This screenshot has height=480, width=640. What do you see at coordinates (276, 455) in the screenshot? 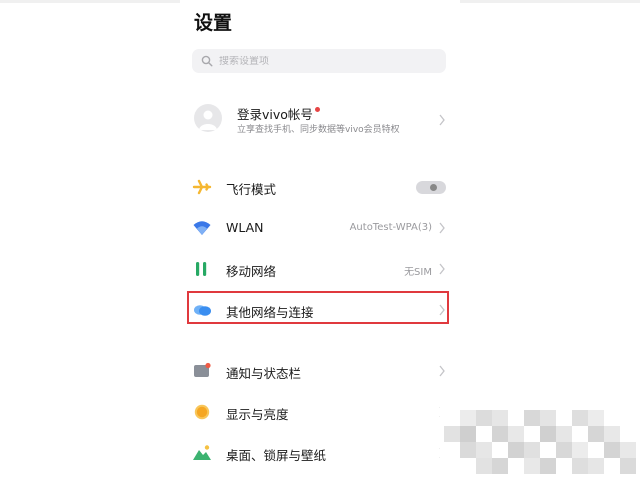
I see `settings-row-label: 桌面、锁屏与壁纸` at bounding box center [276, 455].